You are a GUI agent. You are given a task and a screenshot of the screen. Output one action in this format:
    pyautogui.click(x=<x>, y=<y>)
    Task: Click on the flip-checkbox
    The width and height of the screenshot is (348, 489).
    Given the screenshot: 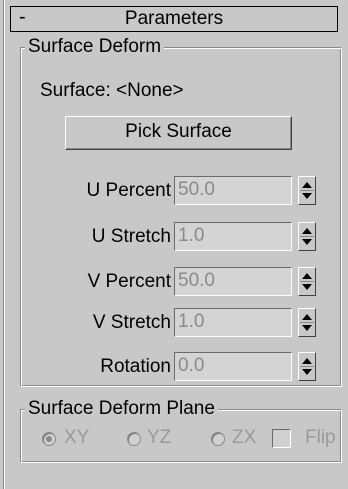 What is the action you would take?
    pyautogui.click(x=281, y=438)
    